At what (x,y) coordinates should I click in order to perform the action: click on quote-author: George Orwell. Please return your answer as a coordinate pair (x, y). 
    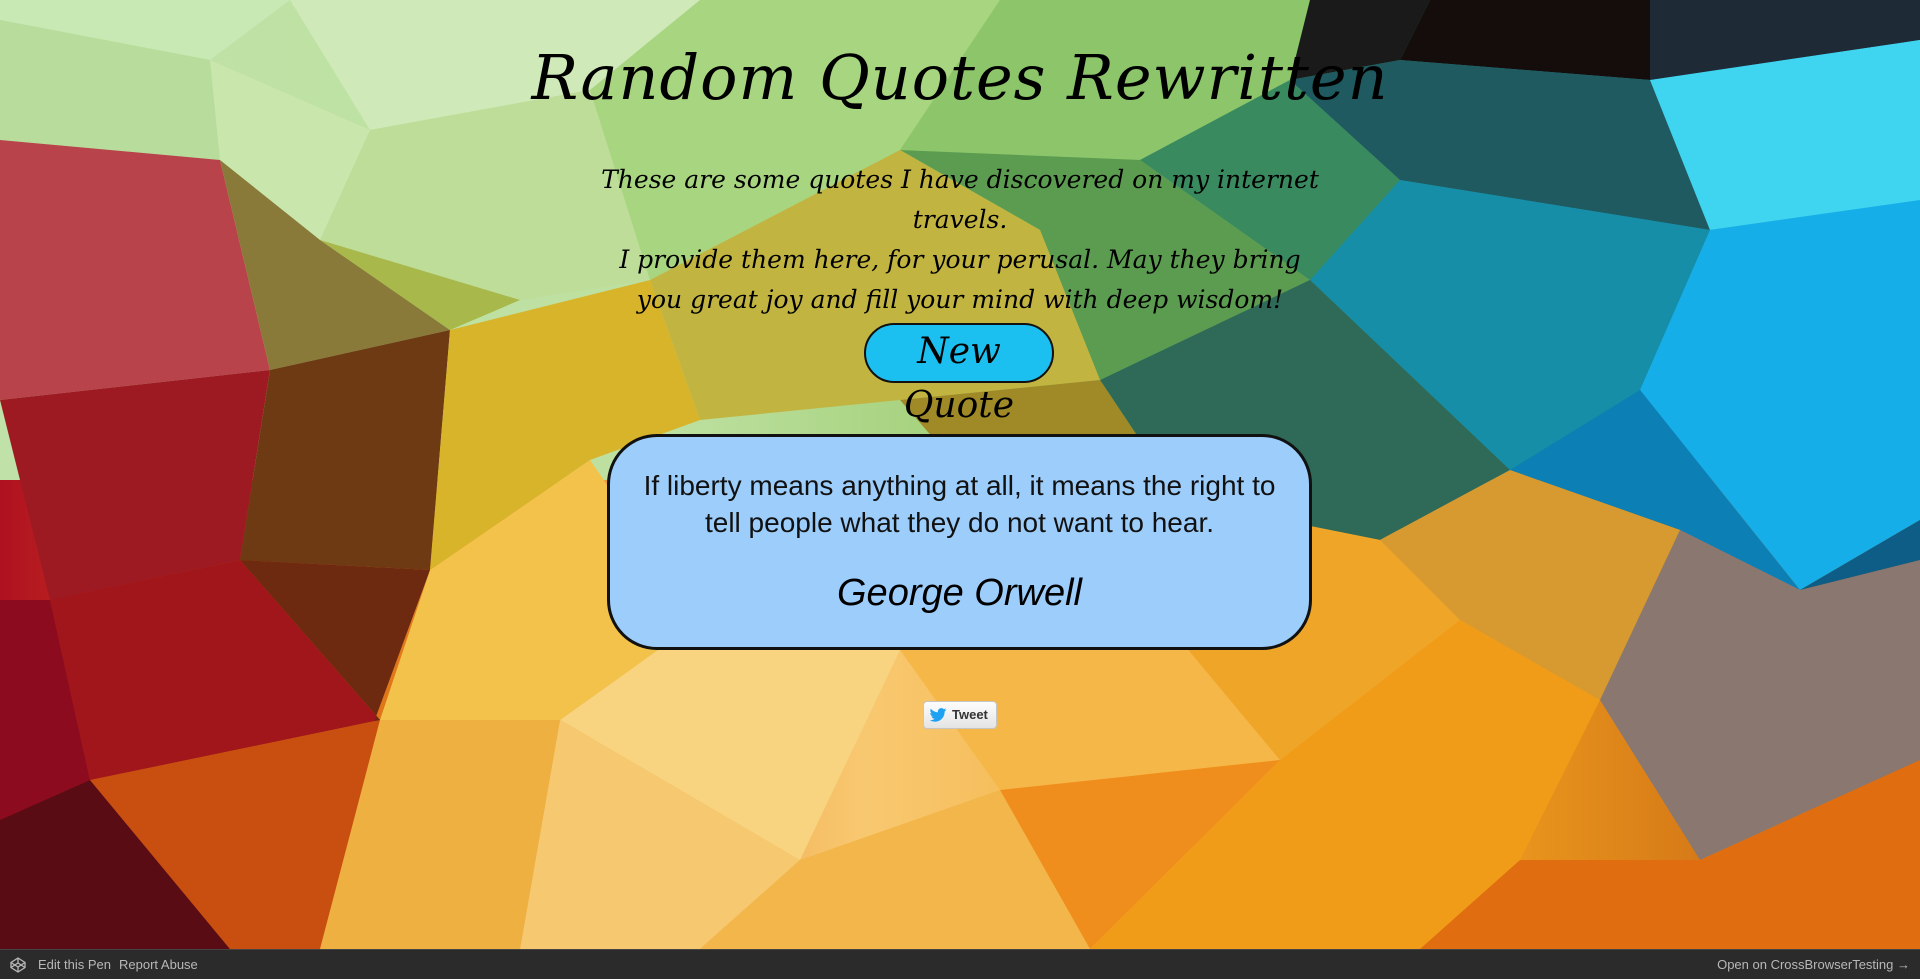
    Looking at the image, I should click on (959, 593).